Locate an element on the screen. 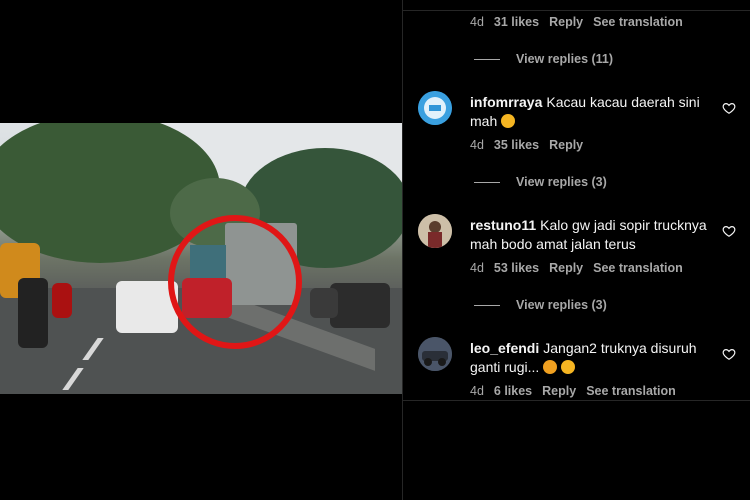  laughing-emoji-icon is located at coordinates (508, 121).